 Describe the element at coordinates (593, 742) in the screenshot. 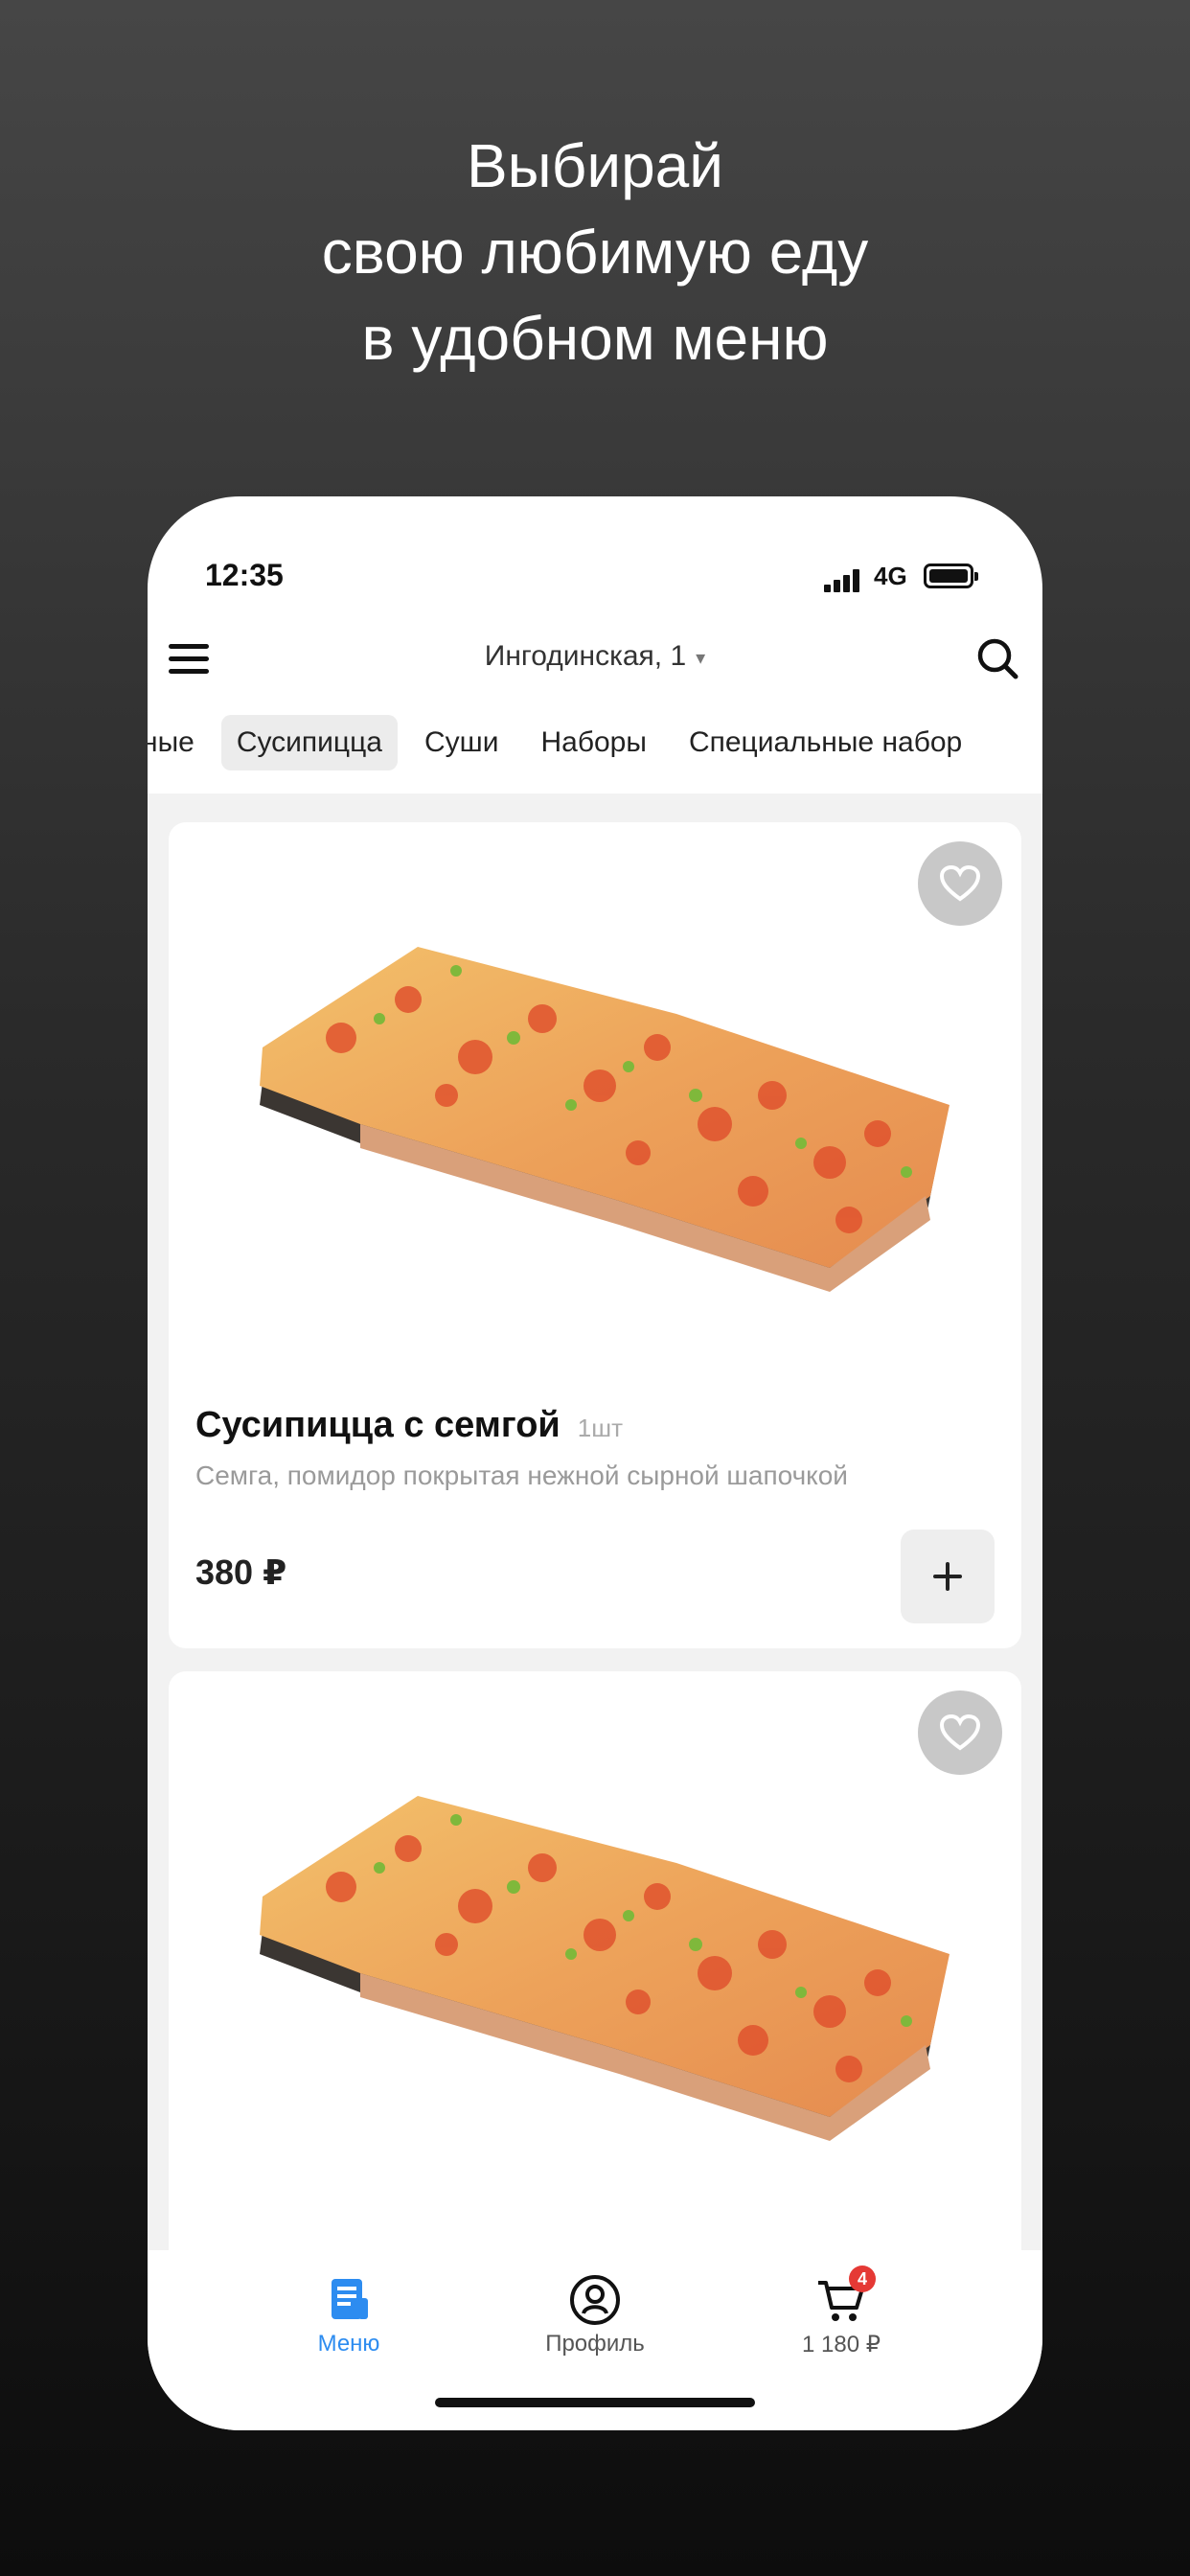

I see `tab-sets: Наборы` at that location.